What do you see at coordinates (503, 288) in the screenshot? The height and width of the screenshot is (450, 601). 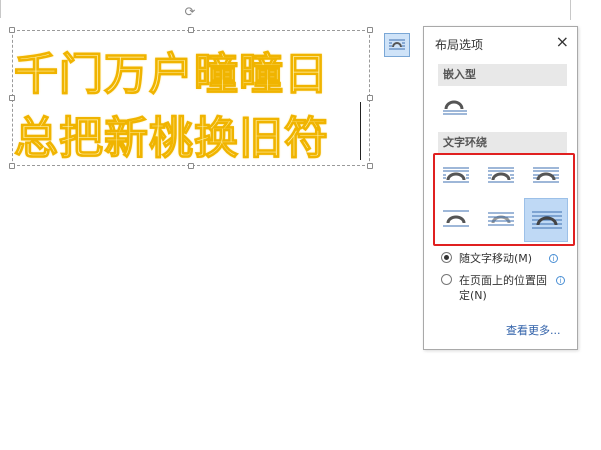 I see `radio-label: 在页面上的位置固定(N)` at bounding box center [503, 288].